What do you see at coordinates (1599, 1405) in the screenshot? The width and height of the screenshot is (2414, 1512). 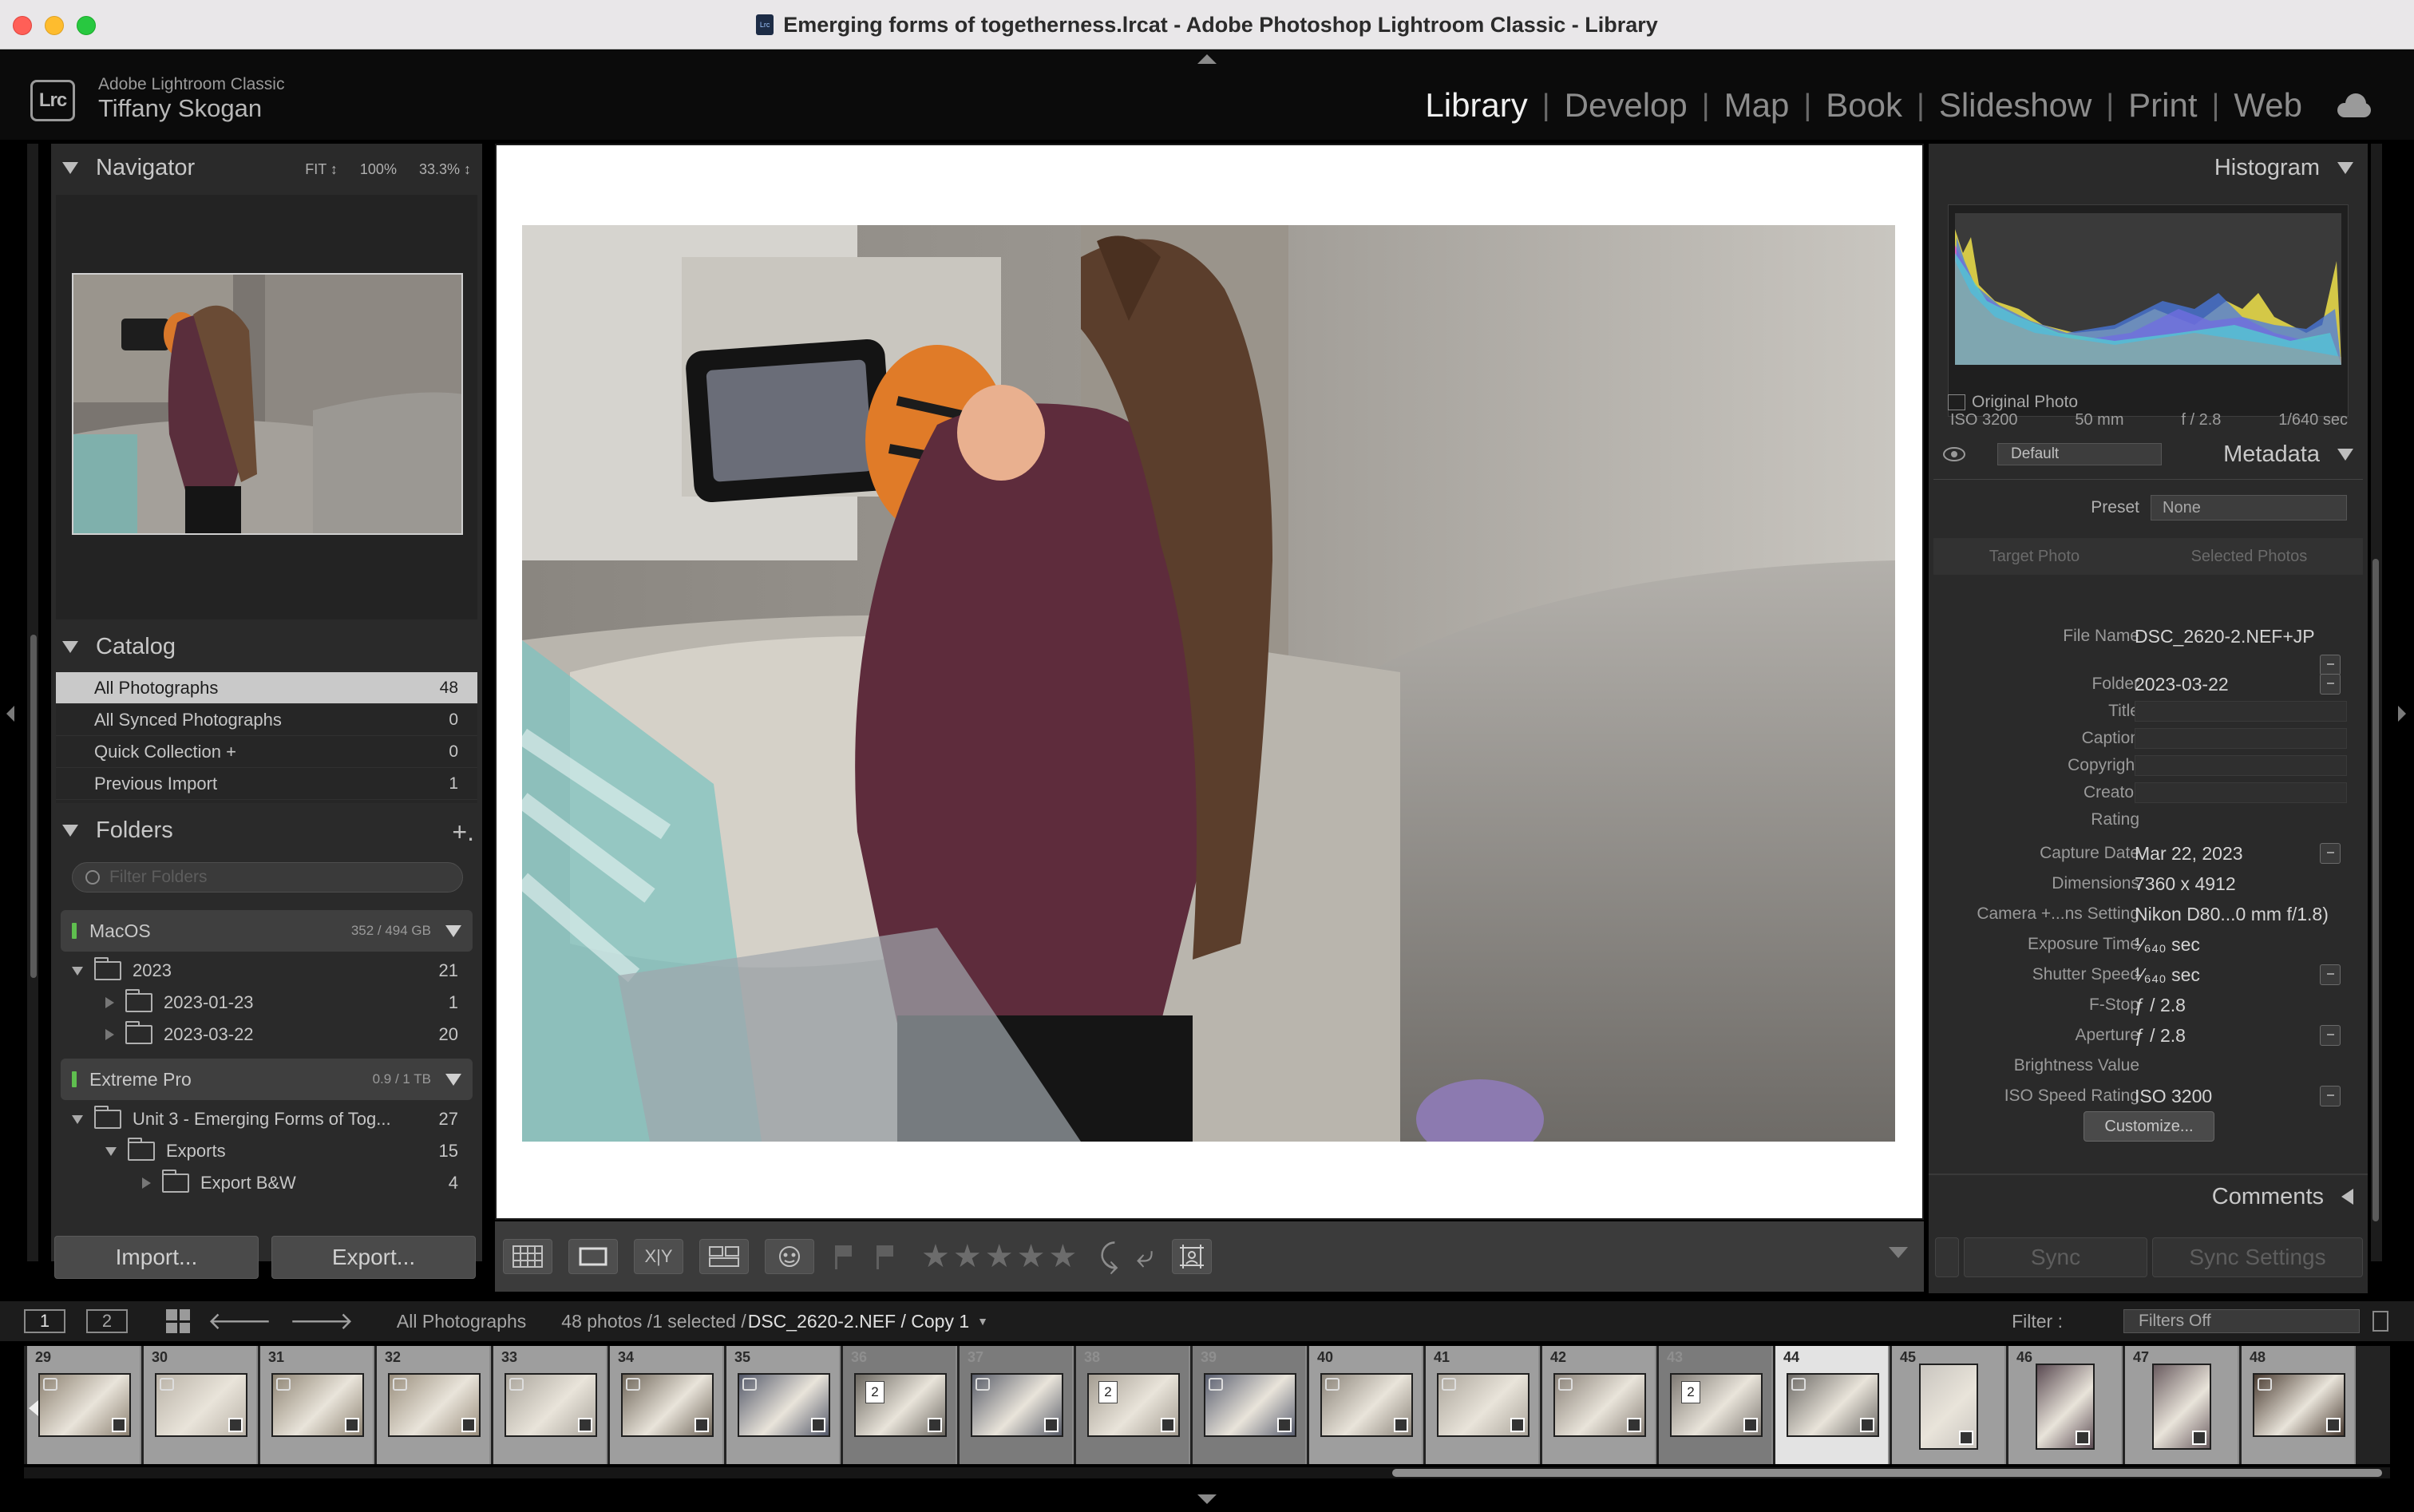 I see `filmstrip-cell: 42` at bounding box center [1599, 1405].